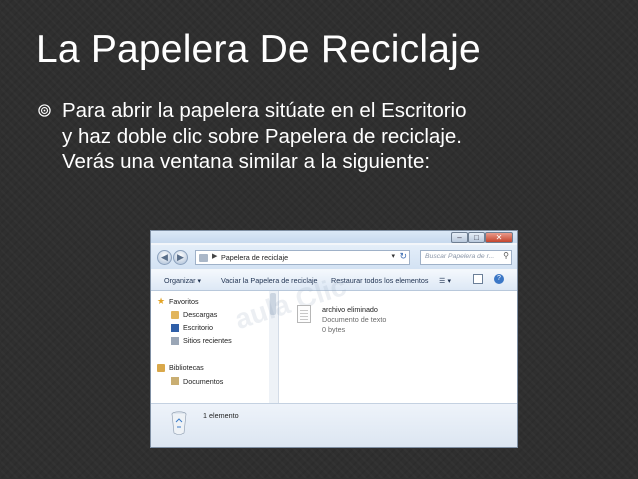 This screenshot has height=479, width=638. What do you see at coordinates (161, 368) in the screenshot?
I see `libraries-icon` at bounding box center [161, 368].